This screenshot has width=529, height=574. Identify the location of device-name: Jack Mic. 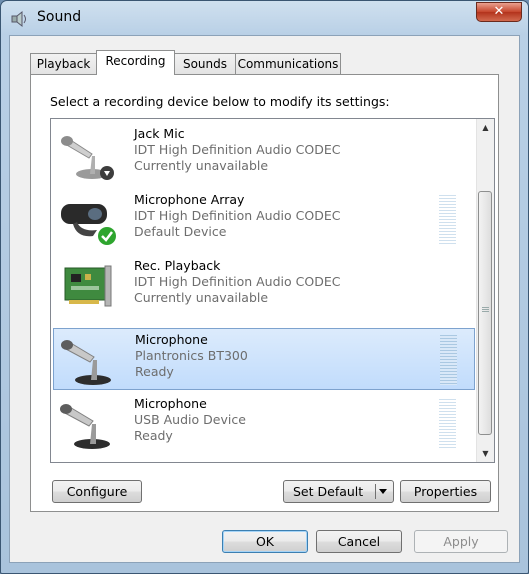
(159, 133).